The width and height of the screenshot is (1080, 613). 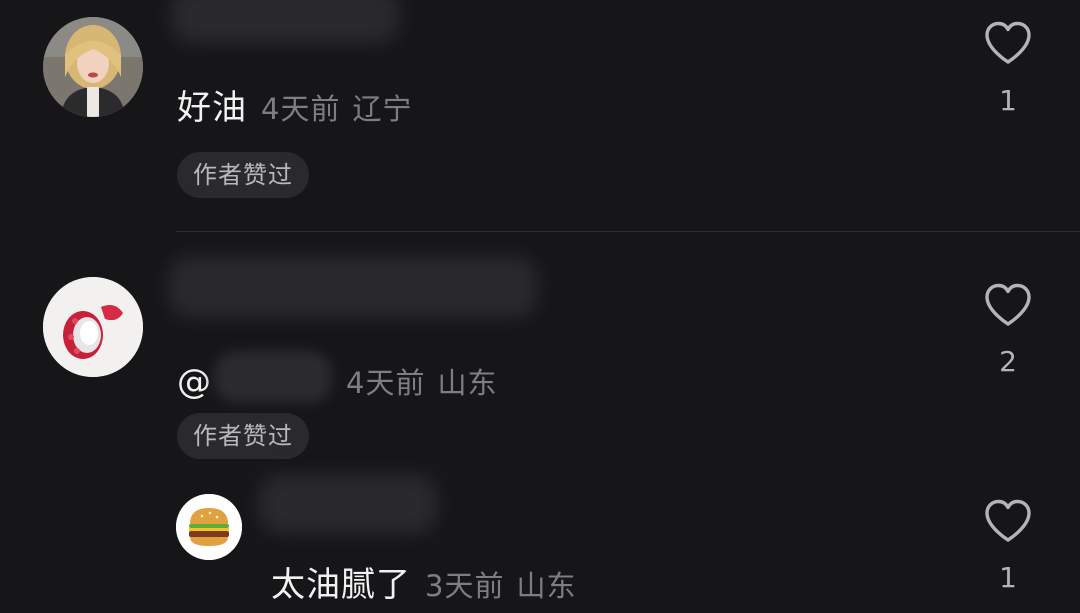 I want to click on comment-text: 太油腻了, so click(x=341, y=581).